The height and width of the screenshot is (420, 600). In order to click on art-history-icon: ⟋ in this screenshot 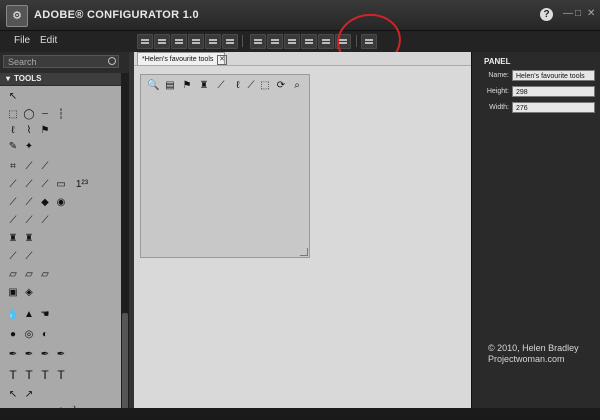, I will do `click(29, 257)`.